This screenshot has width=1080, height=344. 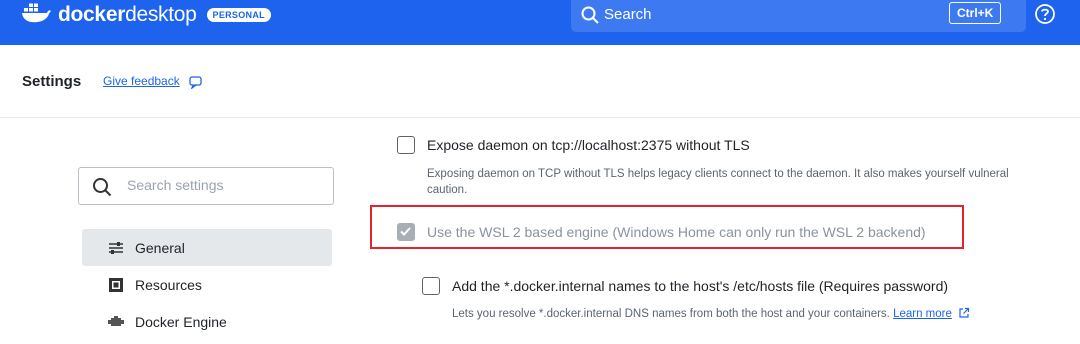 What do you see at coordinates (37, 15) in the screenshot?
I see `docker-whale-icon` at bounding box center [37, 15].